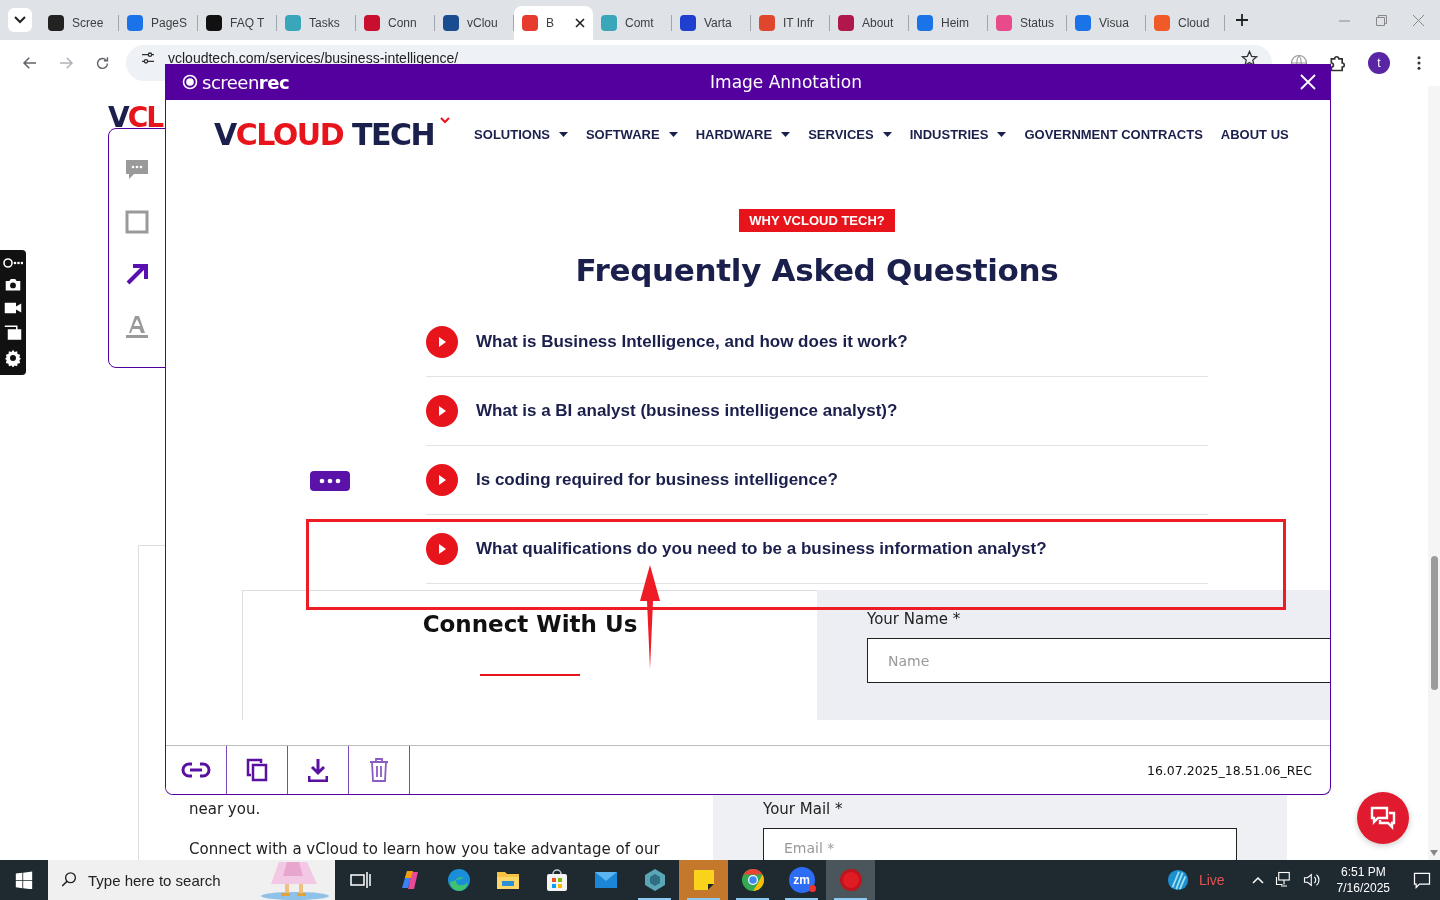 The width and height of the screenshot is (1440, 900). I want to click on browser-tab: PageS, so click(158, 23).